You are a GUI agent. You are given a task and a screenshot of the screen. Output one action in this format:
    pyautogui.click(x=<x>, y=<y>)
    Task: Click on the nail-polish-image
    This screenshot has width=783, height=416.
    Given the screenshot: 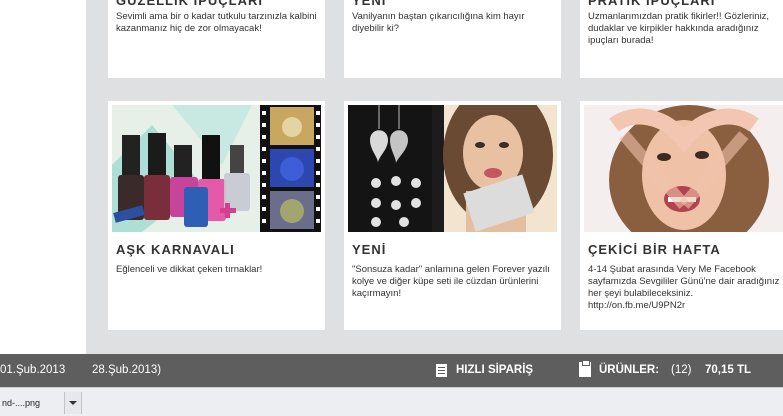 What is the action you would take?
    pyautogui.click(x=216, y=168)
    